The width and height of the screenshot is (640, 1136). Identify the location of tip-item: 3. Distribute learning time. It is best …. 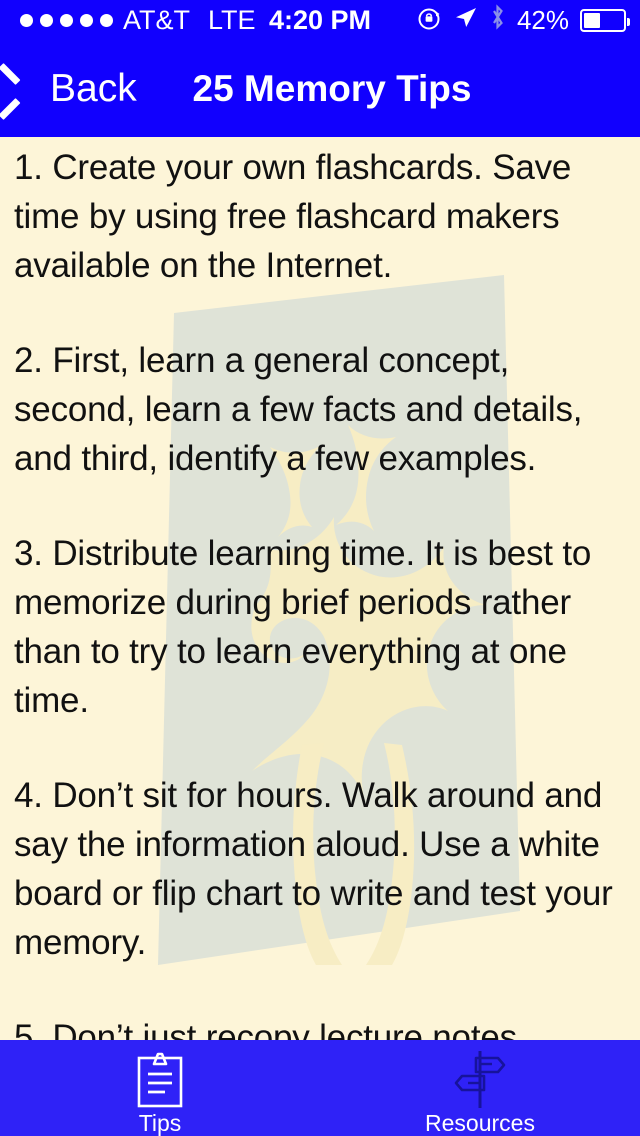
(303, 627).